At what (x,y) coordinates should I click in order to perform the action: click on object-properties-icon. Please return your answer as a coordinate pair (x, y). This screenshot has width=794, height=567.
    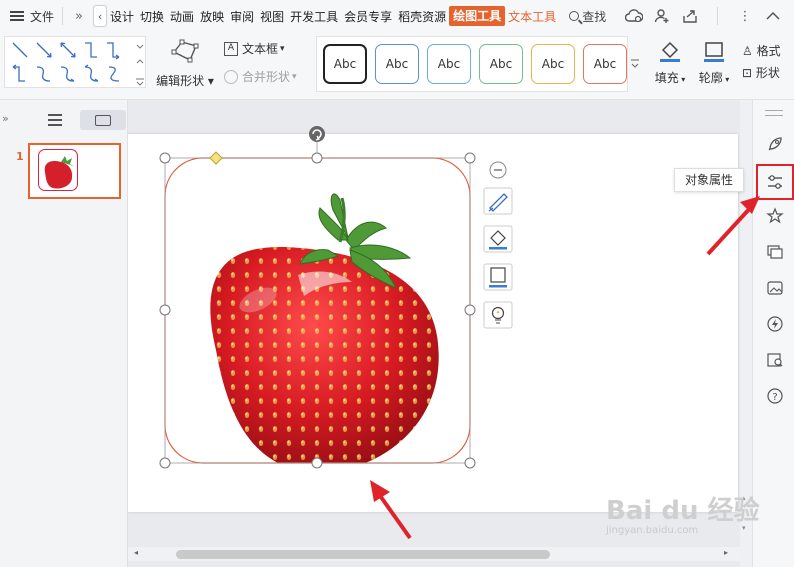
    Looking at the image, I should click on (775, 182).